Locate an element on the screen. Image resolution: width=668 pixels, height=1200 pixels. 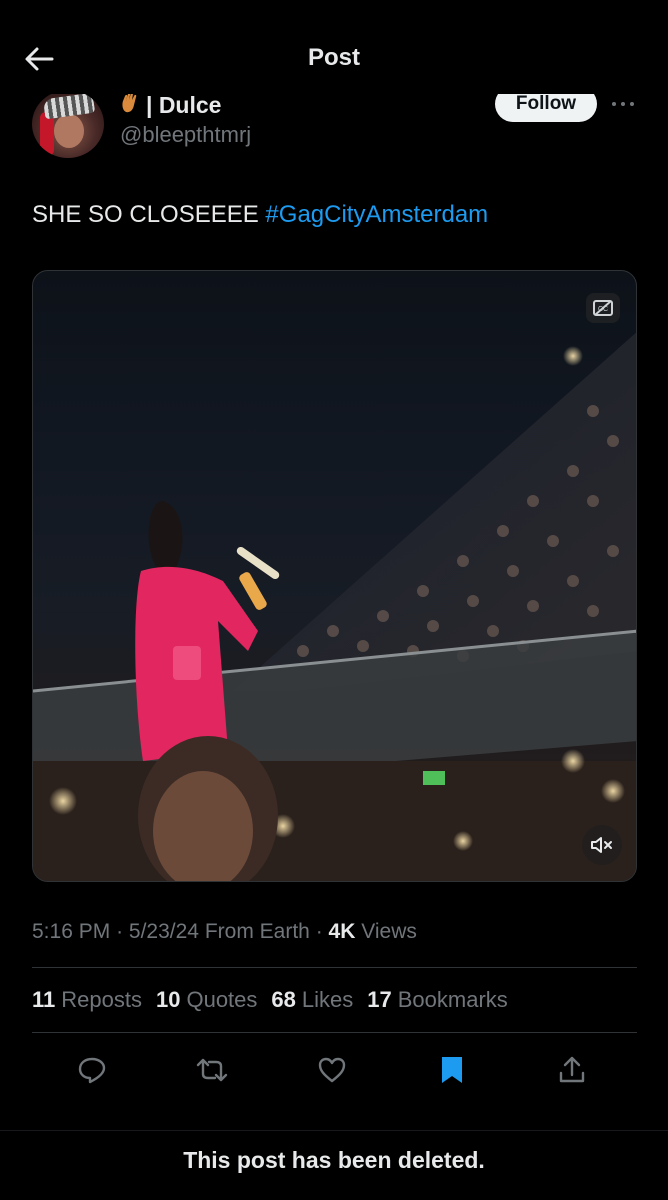
mute-button is located at coordinates (602, 845).